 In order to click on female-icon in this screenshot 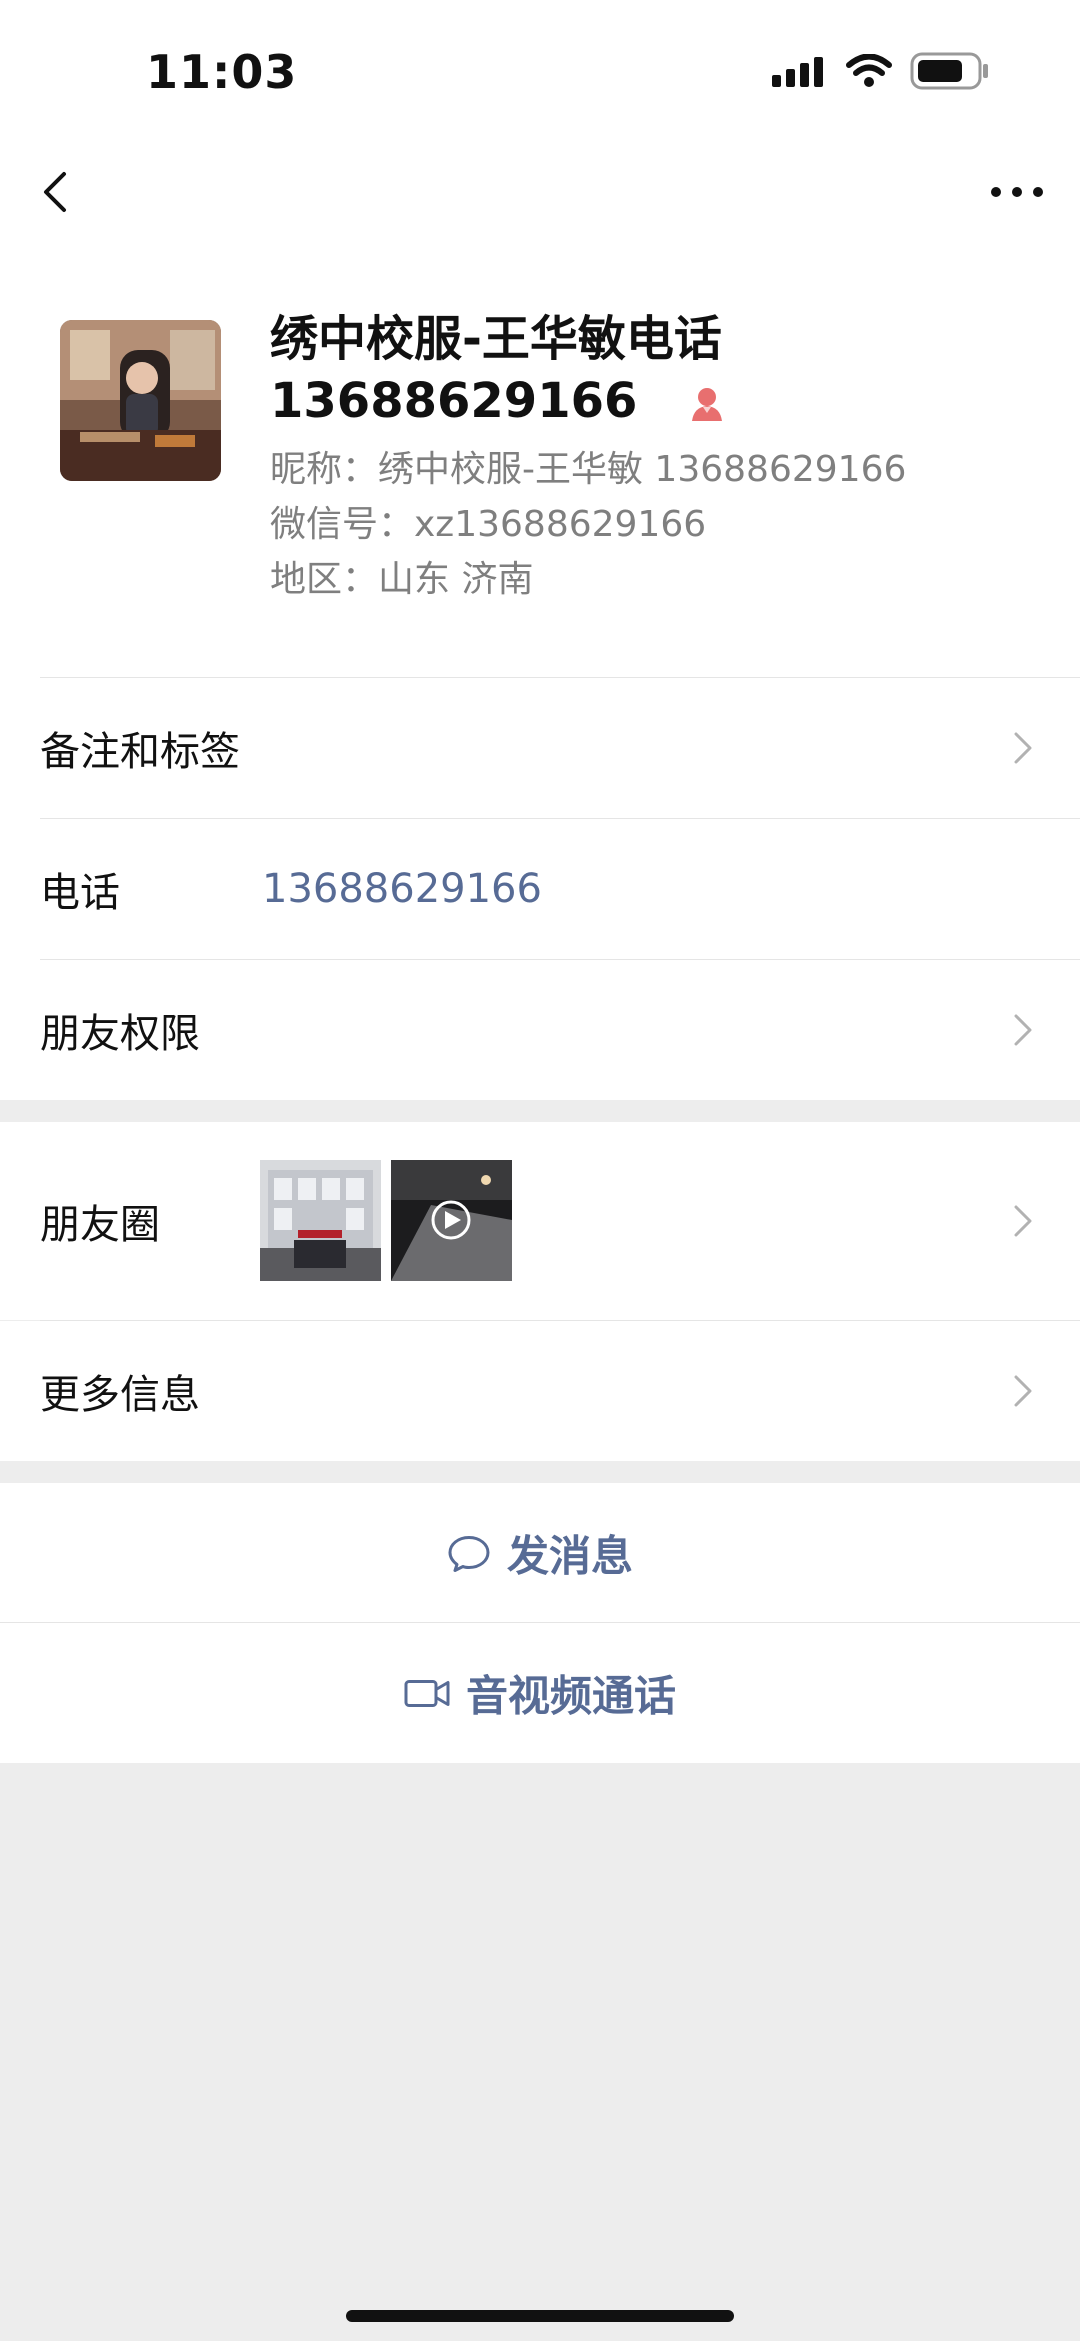, I will do `click(707, 404)`.